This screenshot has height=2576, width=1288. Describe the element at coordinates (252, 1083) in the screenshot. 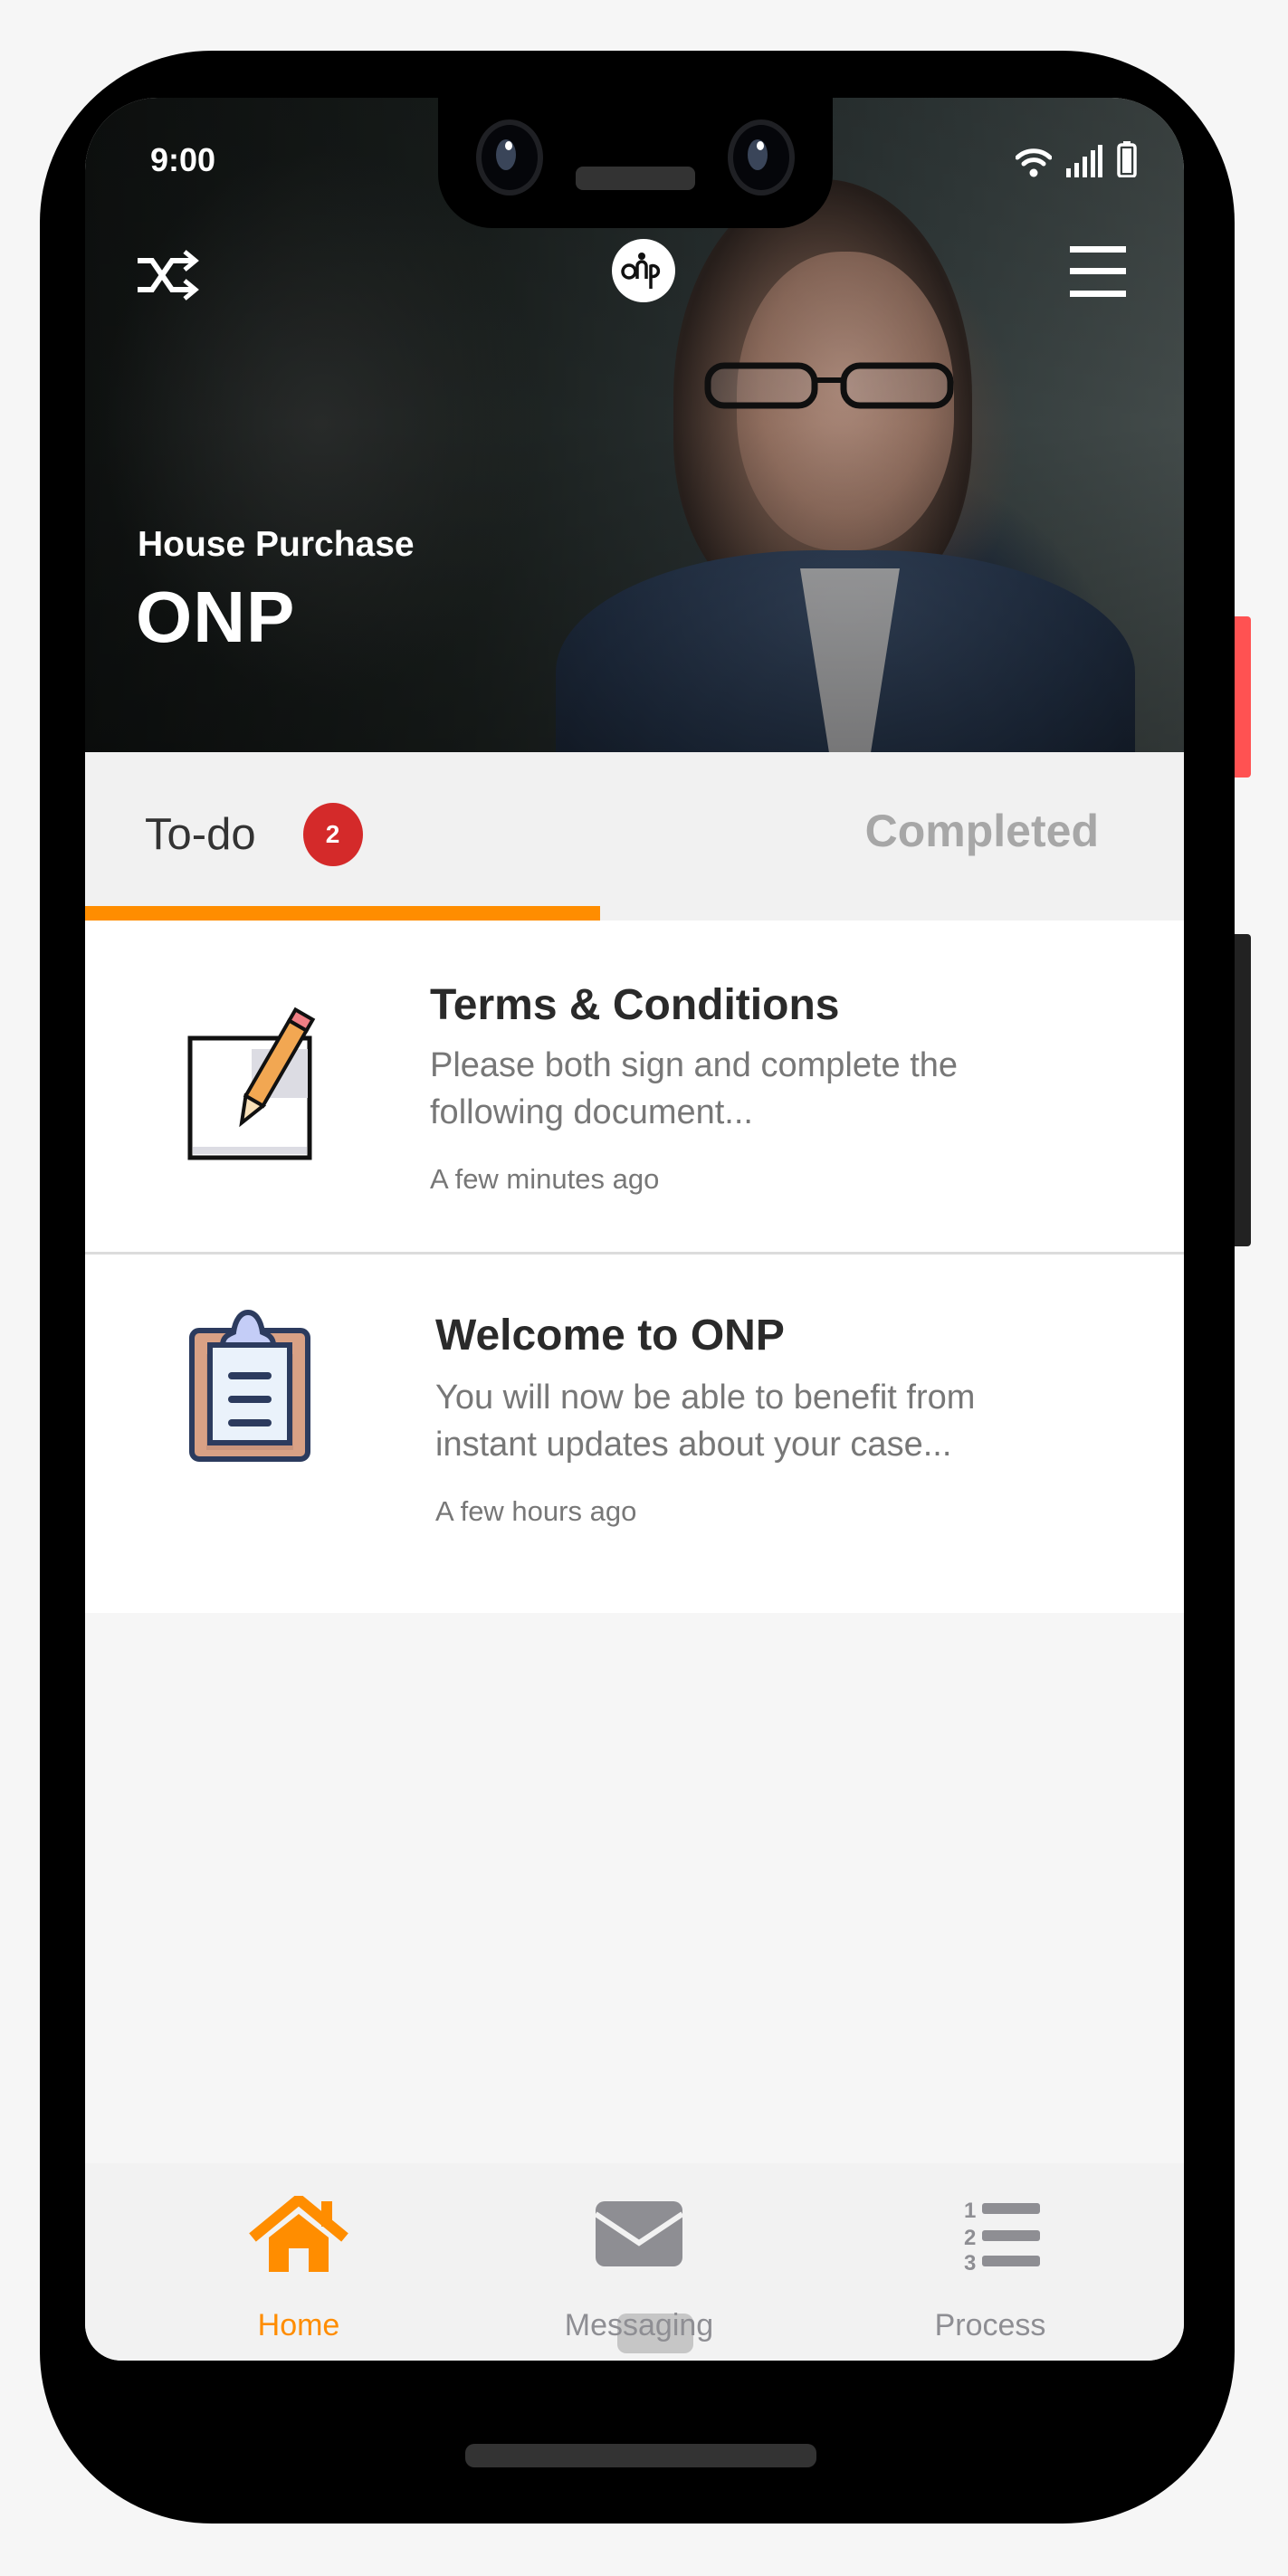

I see `document-pencil-icon` at that location.